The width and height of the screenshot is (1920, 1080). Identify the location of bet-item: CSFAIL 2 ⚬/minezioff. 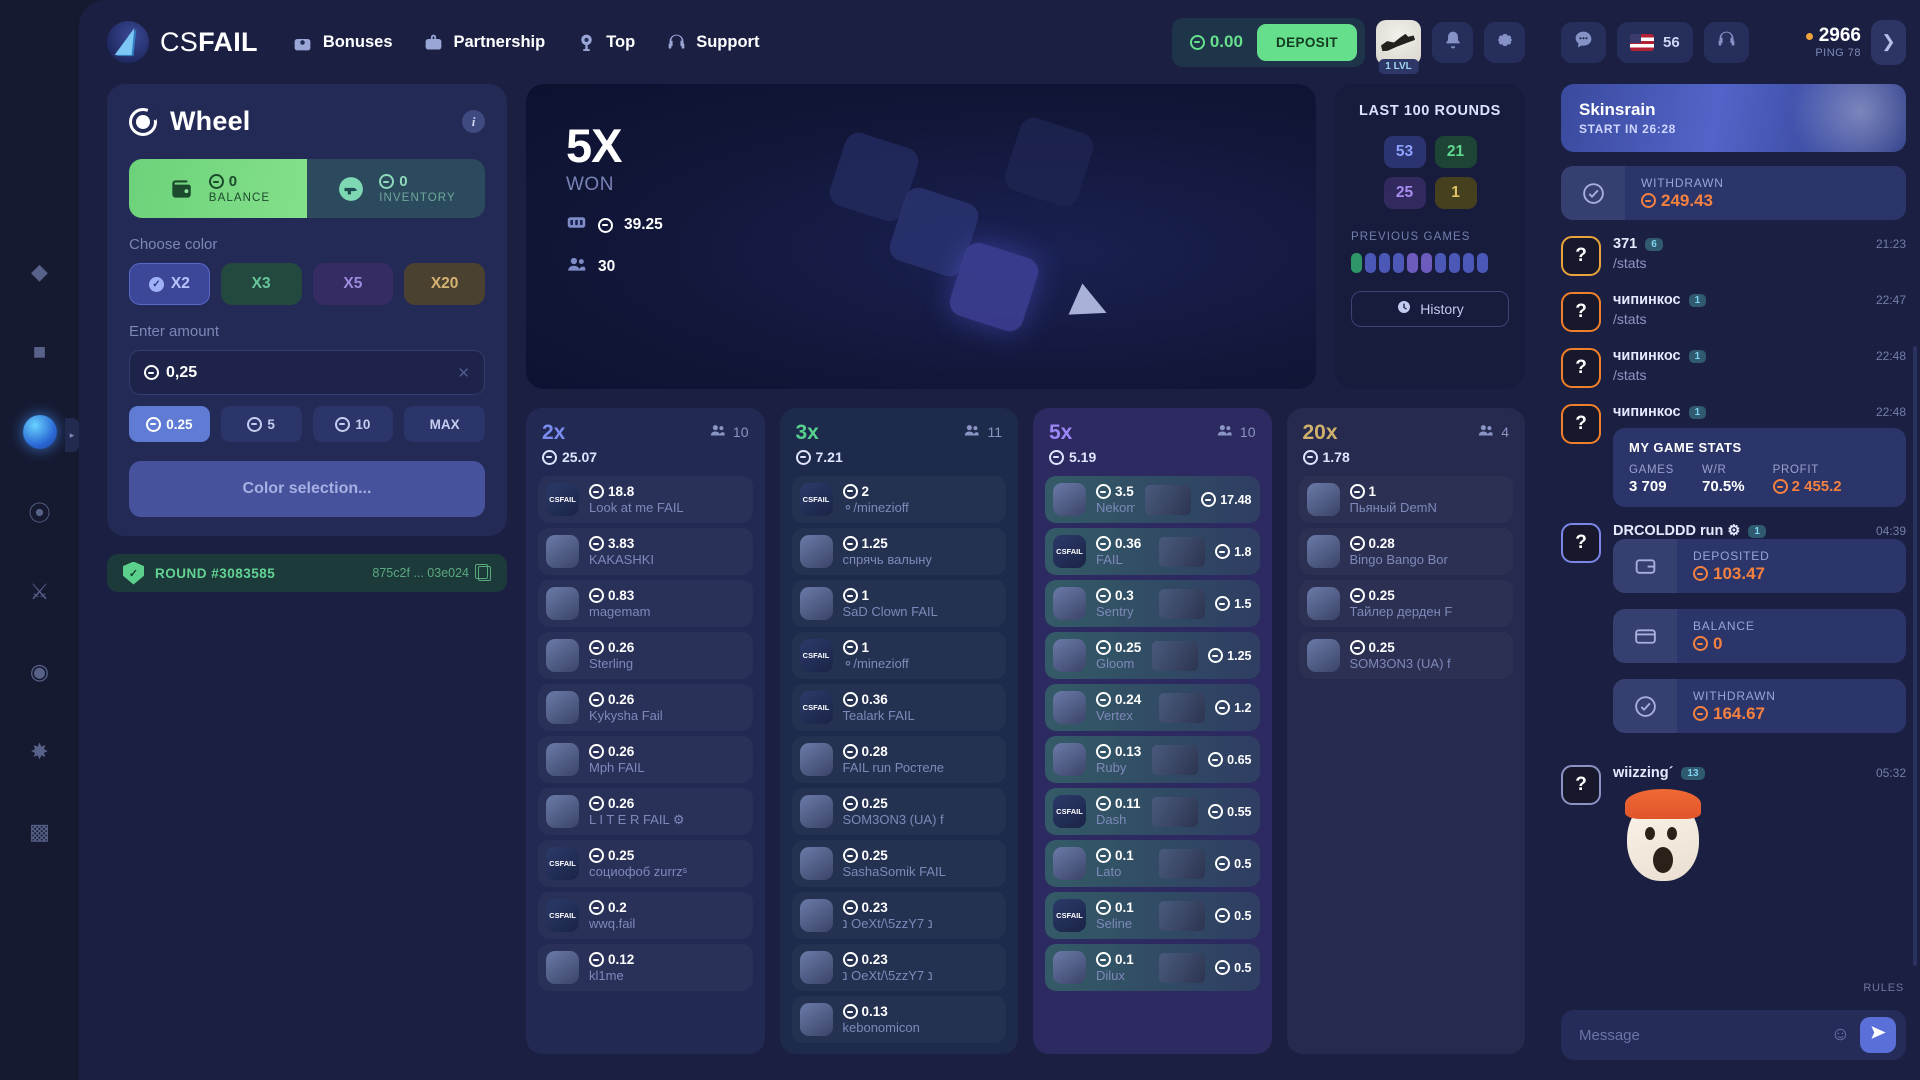
(899, 499).